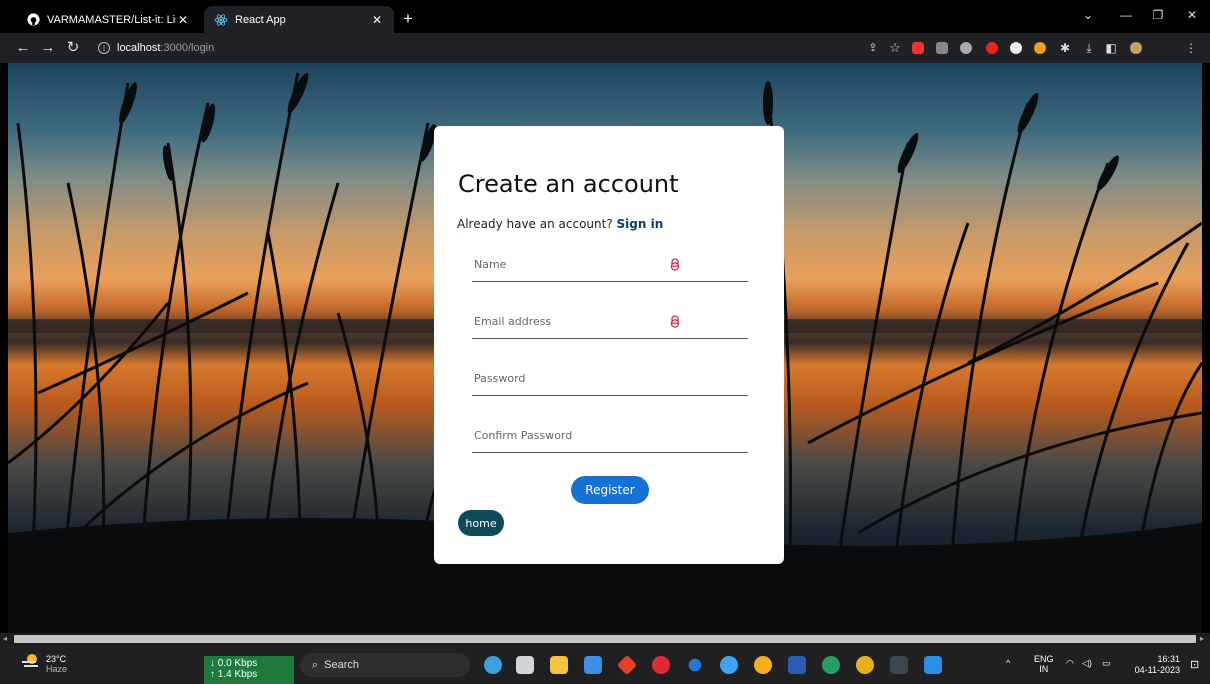 This screenshot has width=1210, height=684. I want to click on url-path: :3000/login, so click(187, 48).